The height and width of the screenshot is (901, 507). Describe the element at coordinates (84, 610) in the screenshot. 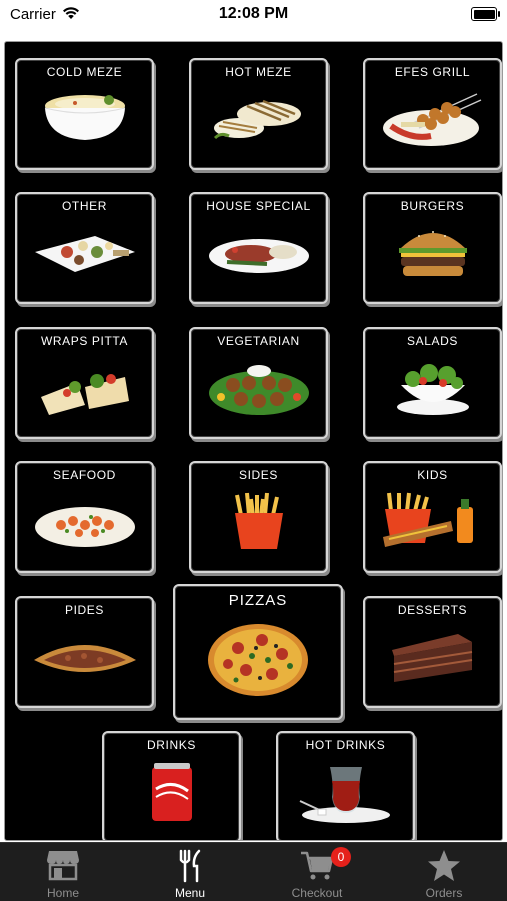

I see `category-label: PIDES` at that location.